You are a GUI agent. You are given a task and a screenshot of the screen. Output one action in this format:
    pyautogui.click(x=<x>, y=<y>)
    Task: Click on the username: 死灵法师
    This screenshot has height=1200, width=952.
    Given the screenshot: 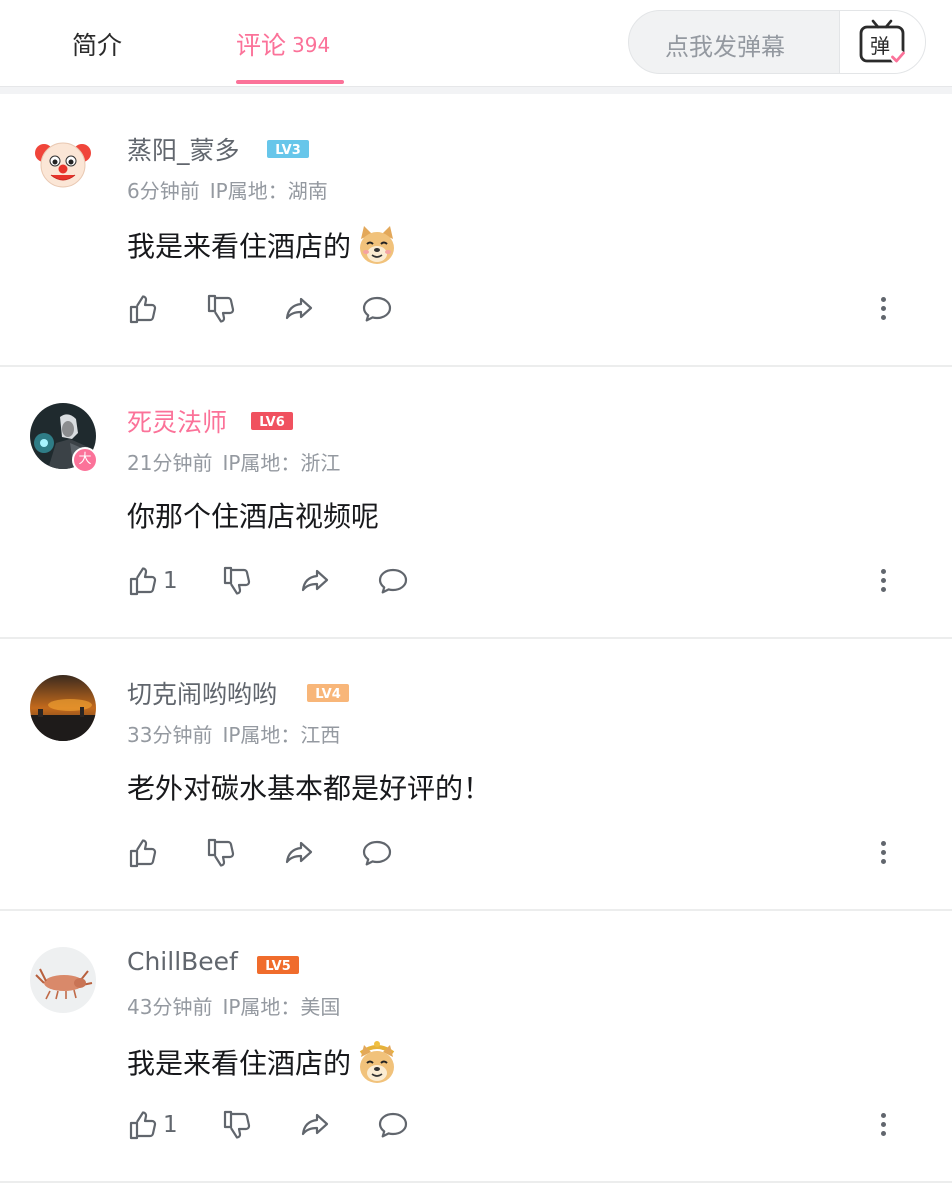 What is the action you would take?
    pyautogui.click(x=177, y=421)
    